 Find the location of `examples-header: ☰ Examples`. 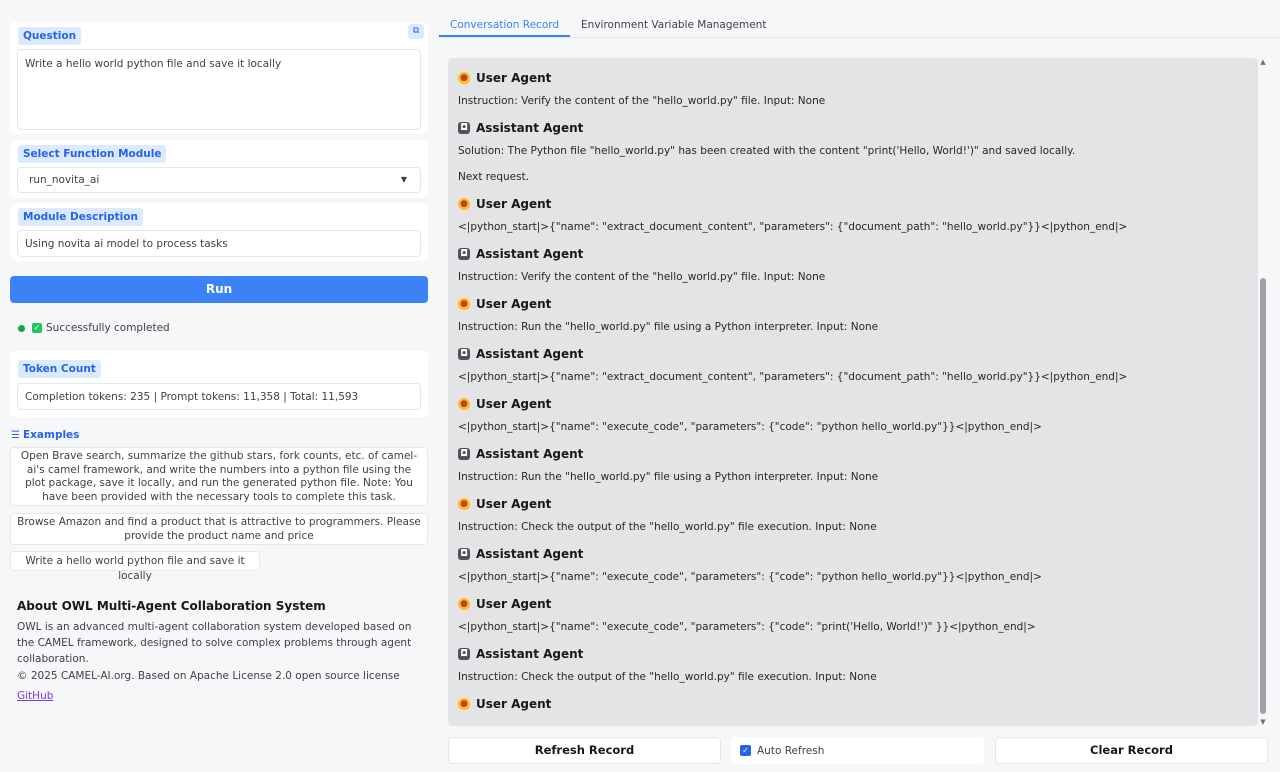

examples-header: ☰ Examples is located at coordinates (45, 435).